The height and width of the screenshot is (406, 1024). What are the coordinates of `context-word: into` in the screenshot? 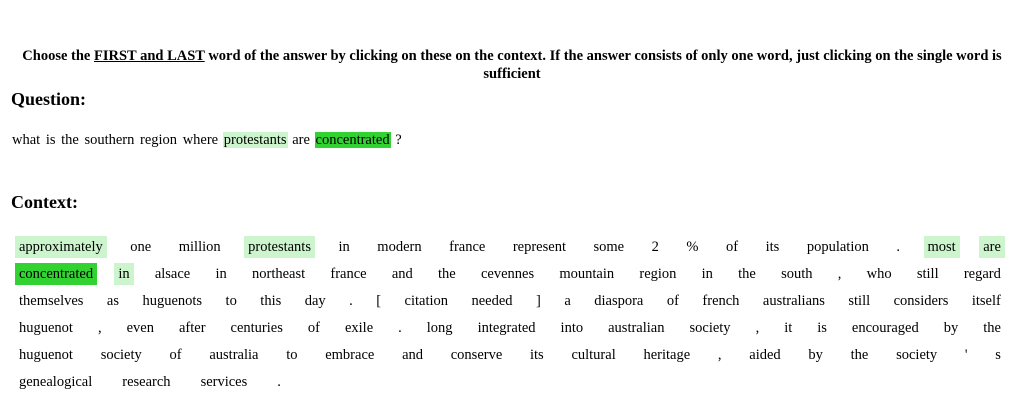 It's located at (572, 328).